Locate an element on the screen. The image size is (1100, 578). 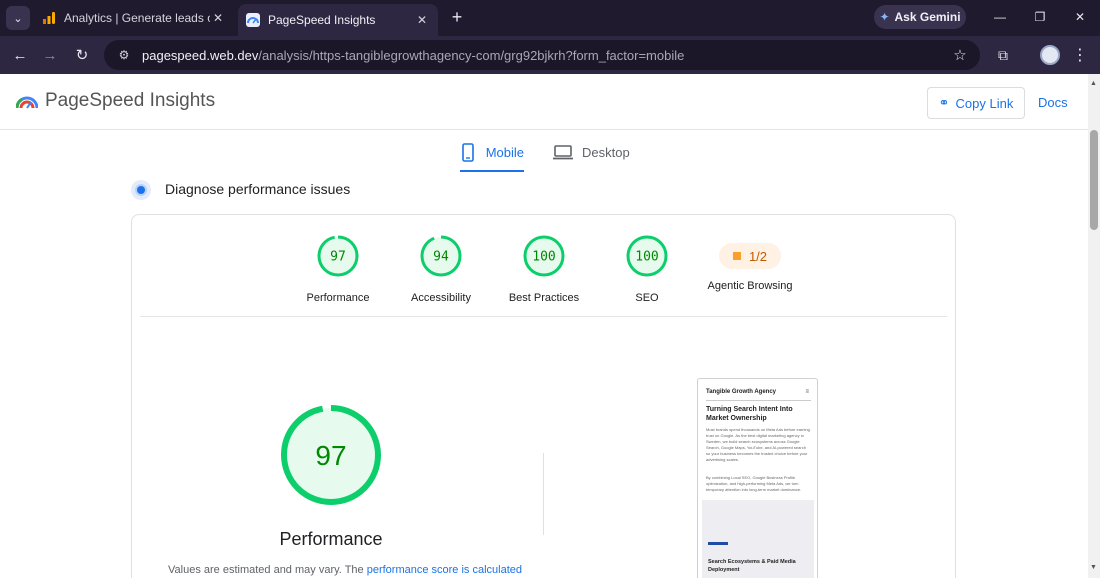
page-scrollbar: ▲ ▼ is located at coordinates (1094, 326).